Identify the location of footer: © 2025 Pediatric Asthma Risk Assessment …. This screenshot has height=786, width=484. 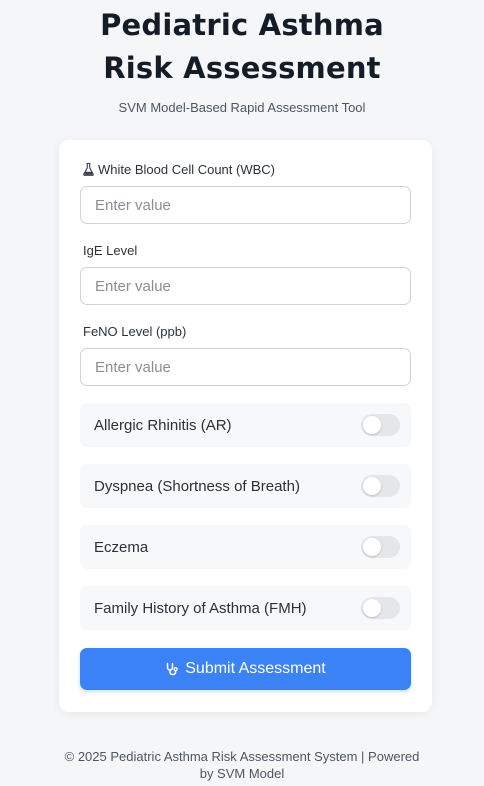
(242, 765).